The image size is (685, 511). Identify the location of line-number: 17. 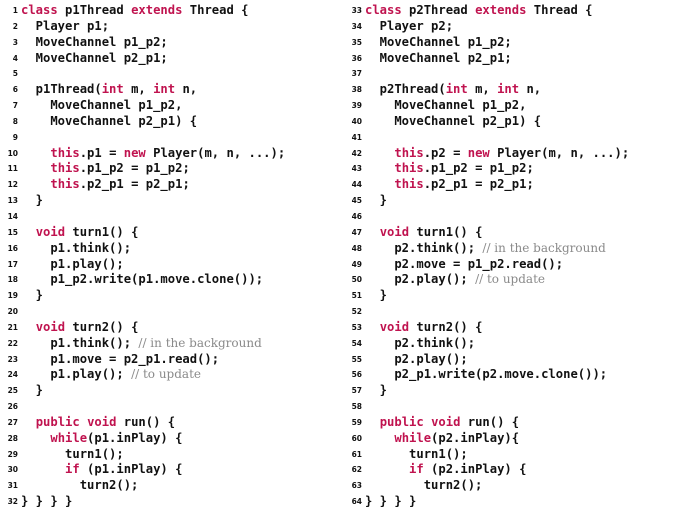
(12, 264).